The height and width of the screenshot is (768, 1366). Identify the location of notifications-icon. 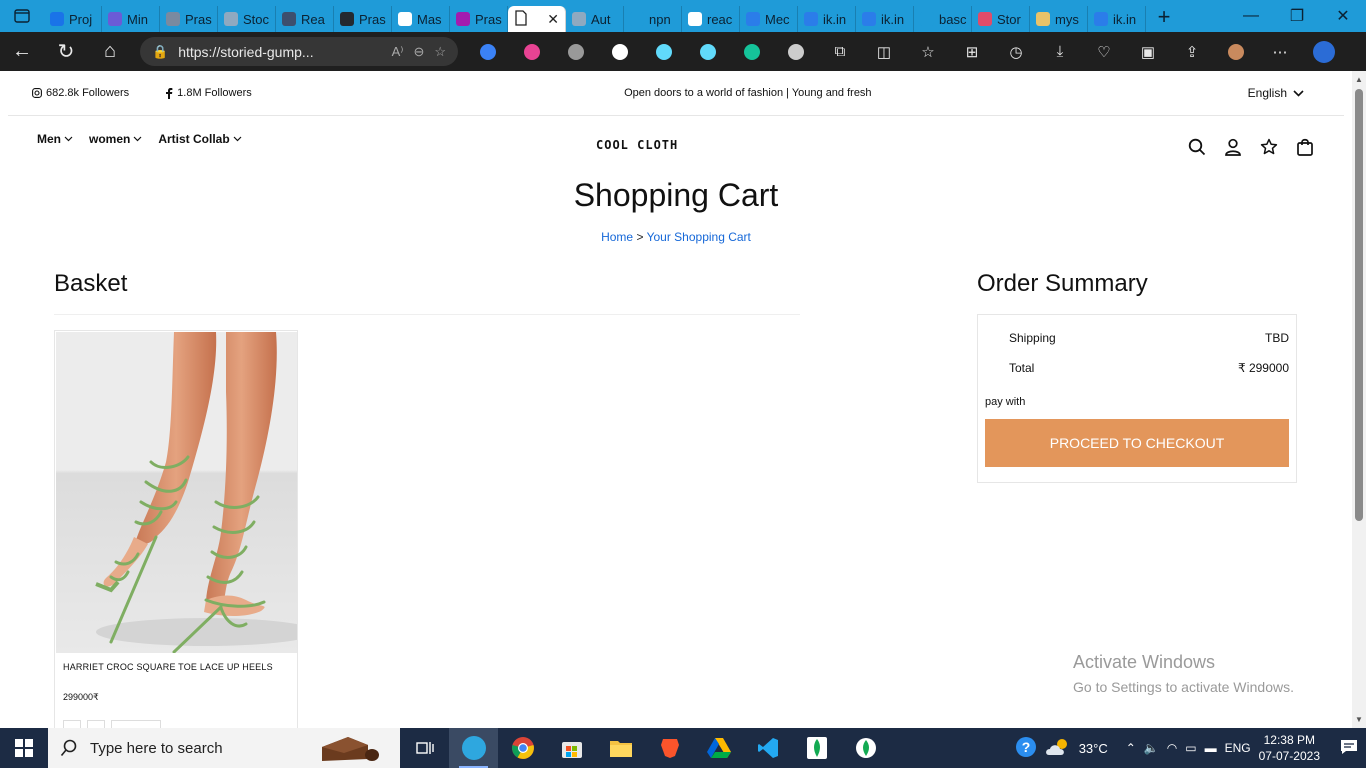
(1349, 748).